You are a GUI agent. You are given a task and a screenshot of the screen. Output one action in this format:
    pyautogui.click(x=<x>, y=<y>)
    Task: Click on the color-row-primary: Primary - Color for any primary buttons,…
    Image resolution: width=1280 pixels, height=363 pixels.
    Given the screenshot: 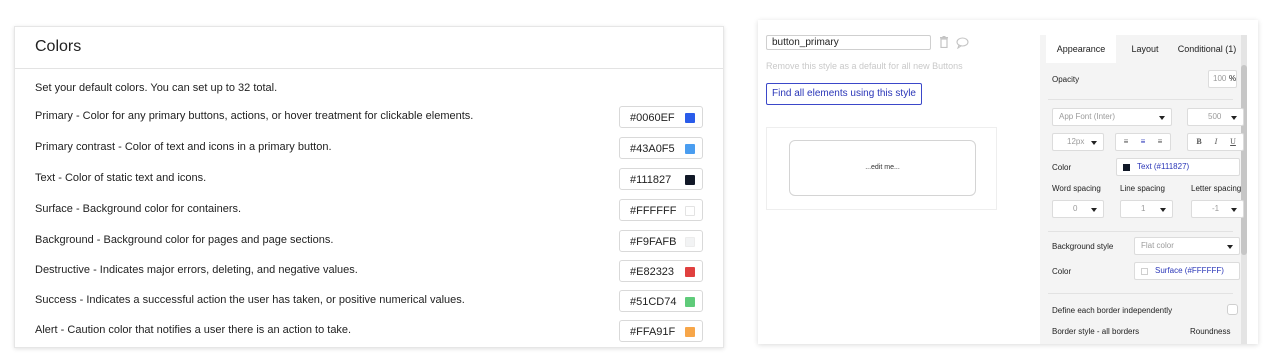 What is the action you would take?
    pyautogui.click(x=369, y=117)
    